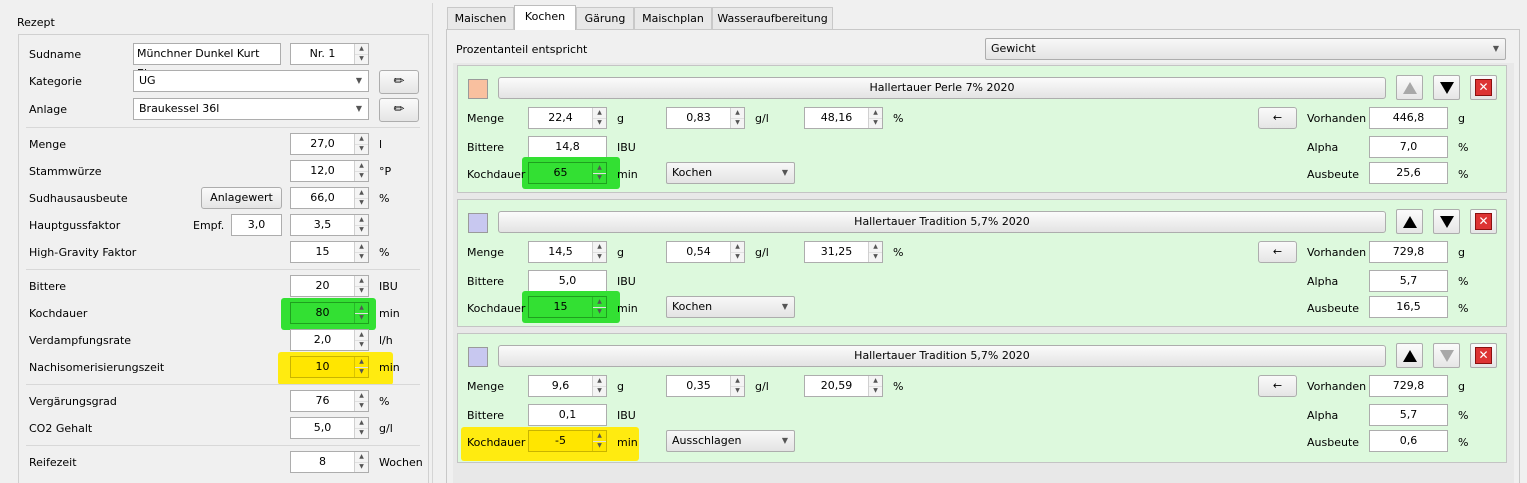 This screenshot has height=483, width=1527. Describe the element at coordinates (843, 386) in the screenshot. I see `hop-percent-stepper: 20,59 ▲ ▼` at that location.